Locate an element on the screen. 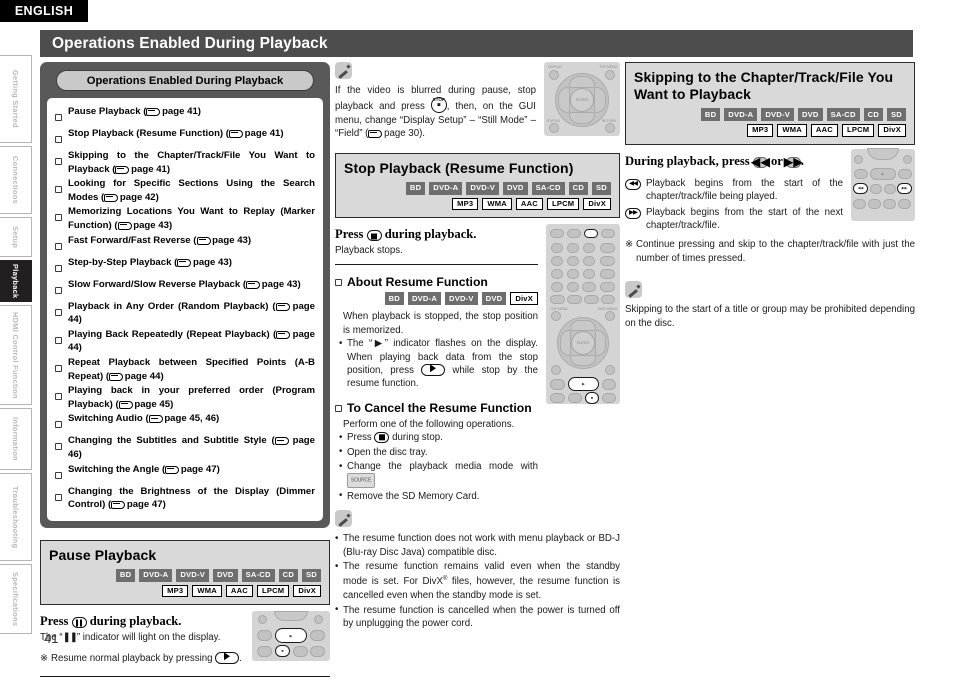  sidebar-item-specifications: Specifications is located at coordinates (16, 599).